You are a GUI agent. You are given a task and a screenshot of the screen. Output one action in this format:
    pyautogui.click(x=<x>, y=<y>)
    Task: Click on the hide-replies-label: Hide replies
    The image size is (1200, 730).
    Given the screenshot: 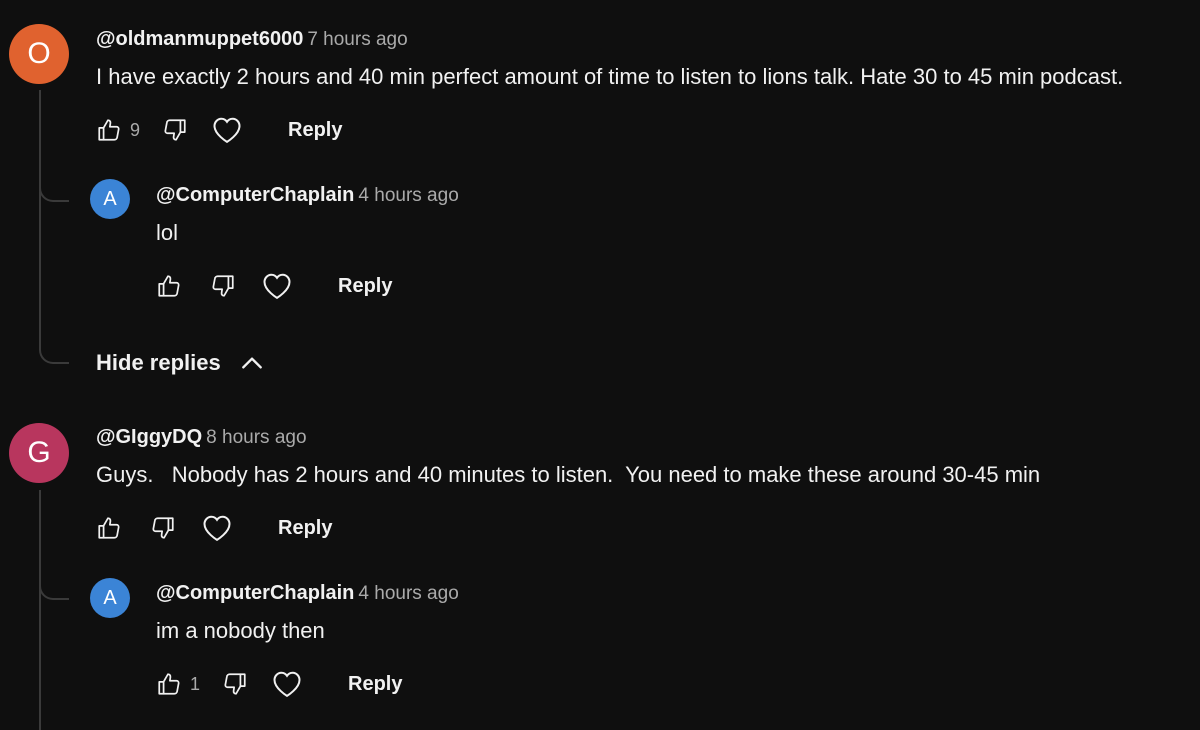 What is the action you would take?
    pyautogui.click(x=158, y=362)
    